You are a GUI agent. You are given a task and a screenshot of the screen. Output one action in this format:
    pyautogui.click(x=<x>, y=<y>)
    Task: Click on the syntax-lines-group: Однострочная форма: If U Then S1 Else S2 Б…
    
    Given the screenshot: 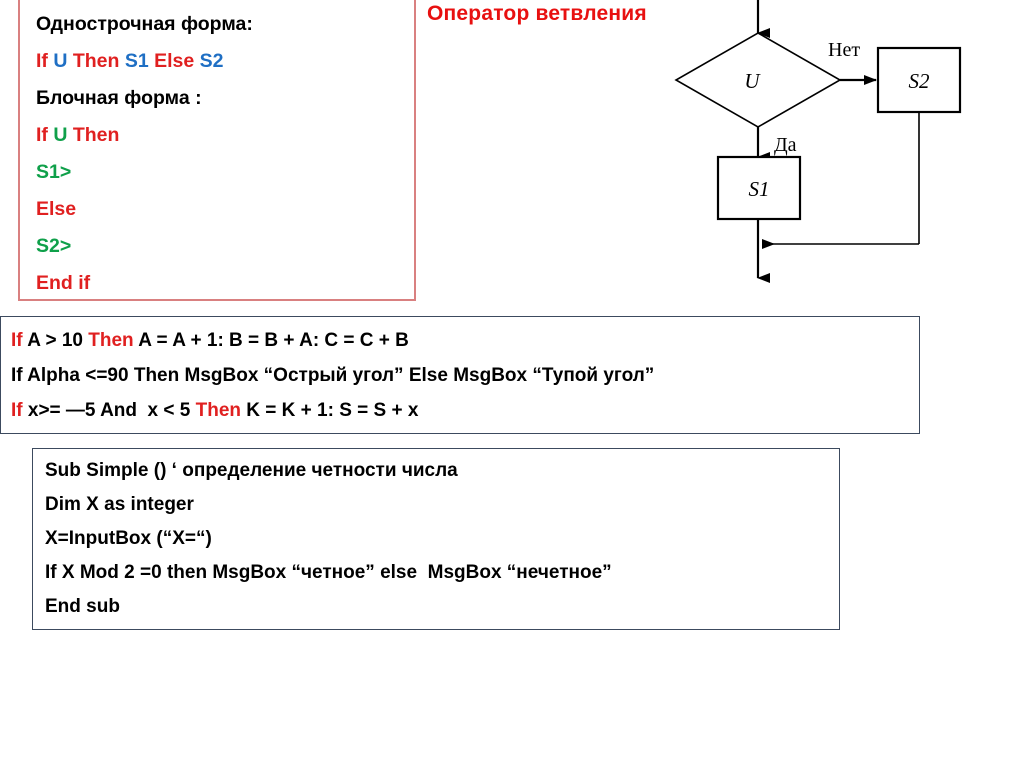 What is the action you would take?
    pyautogui.click(x=221, y=154)
    